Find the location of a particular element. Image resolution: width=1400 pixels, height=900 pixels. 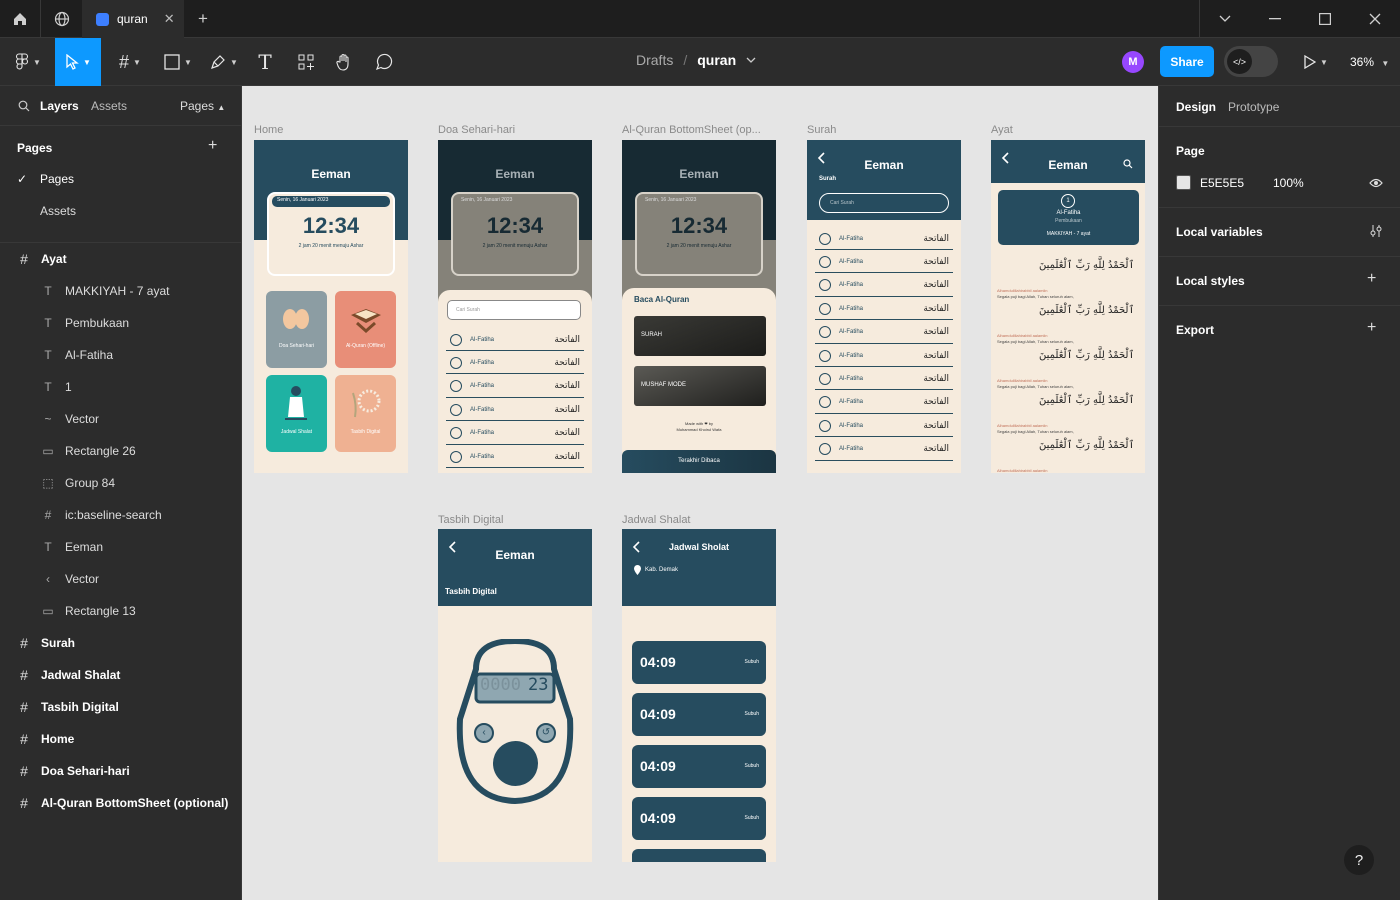

help-button: ? is located at coordinates (1359, 860).